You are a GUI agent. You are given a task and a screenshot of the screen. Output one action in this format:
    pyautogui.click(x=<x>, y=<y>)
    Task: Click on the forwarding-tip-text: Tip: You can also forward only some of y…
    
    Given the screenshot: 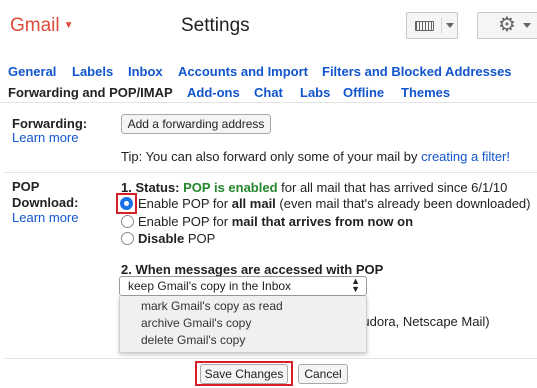 What is the action you would take?
    pyautogui.click(x=271, y=156)
    